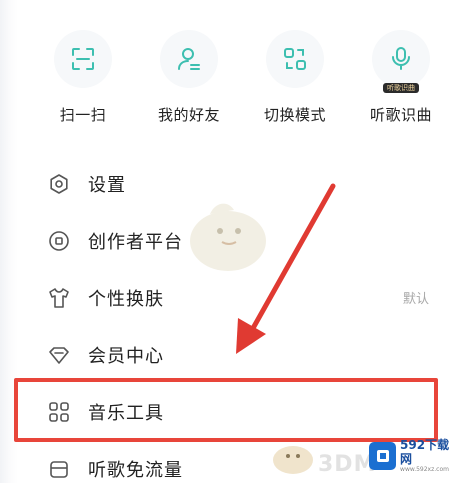 The image size is (461, 497). I want to click on logo-box-icon, so click(383, 456).